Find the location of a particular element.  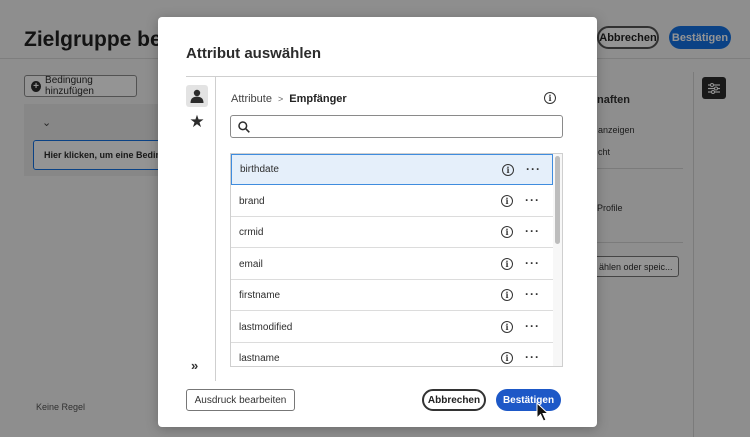

attribute-label: email is located at coordinates (251, 264).